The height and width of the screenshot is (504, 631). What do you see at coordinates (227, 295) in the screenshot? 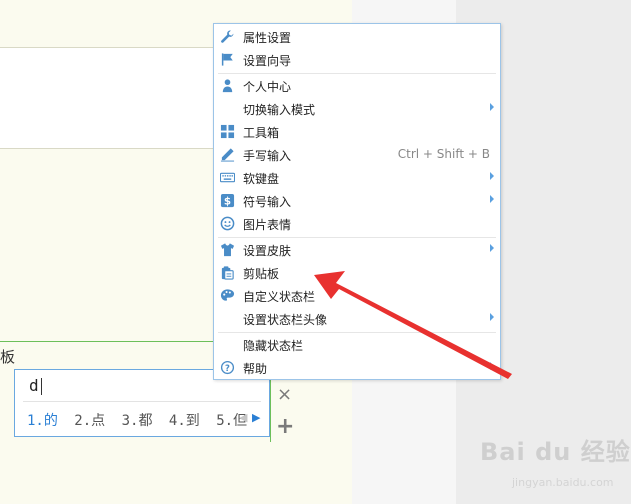
I see `palette-icon` at bounding box center [227, 295].